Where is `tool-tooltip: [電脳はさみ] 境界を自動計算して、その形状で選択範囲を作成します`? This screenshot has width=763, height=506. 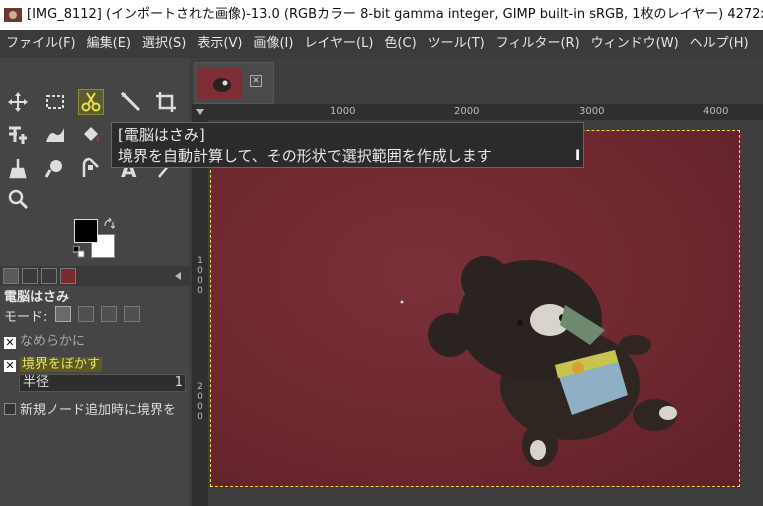
tool-tooltip: [電脳はさみ] 境界を自動計算して、その形状で選択範囲を作成します is located at coordinates (347, 145).